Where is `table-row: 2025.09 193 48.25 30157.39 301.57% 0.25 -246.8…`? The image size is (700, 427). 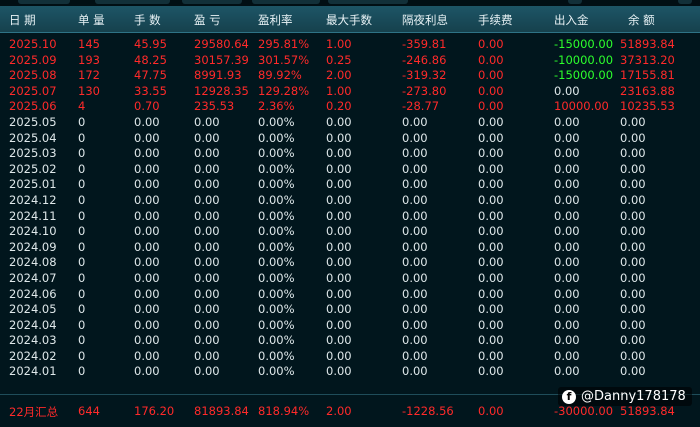 table-row: 2025.09 193 48.25 30157.39 301.57% 0.25 -246.8… is located at coordinates (350, 60).